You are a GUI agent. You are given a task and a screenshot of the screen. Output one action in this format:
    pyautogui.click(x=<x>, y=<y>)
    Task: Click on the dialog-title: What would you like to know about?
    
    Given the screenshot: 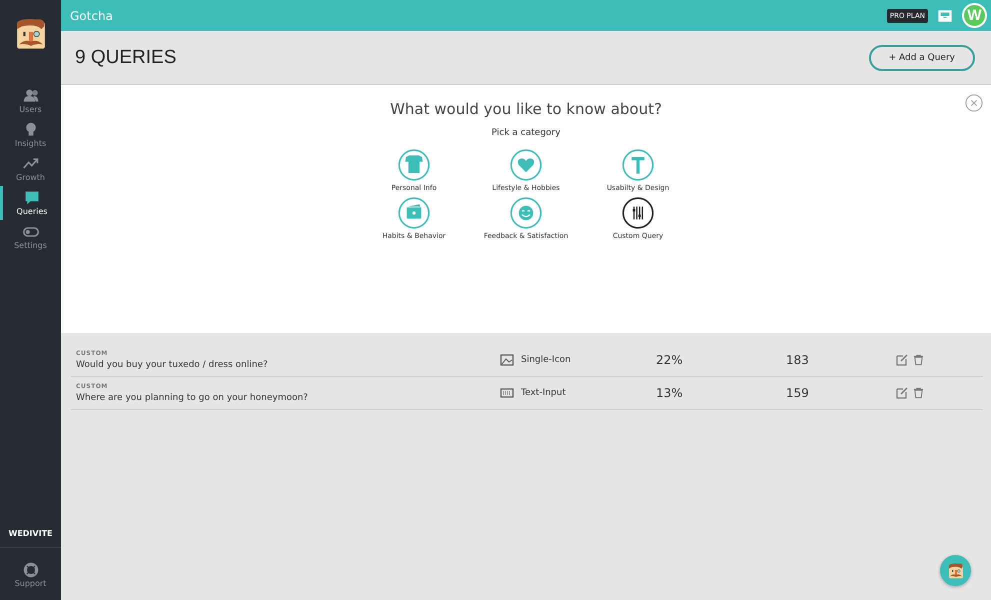 What is the action you would take?
    pyautogui.click(x=526, y=109)
    